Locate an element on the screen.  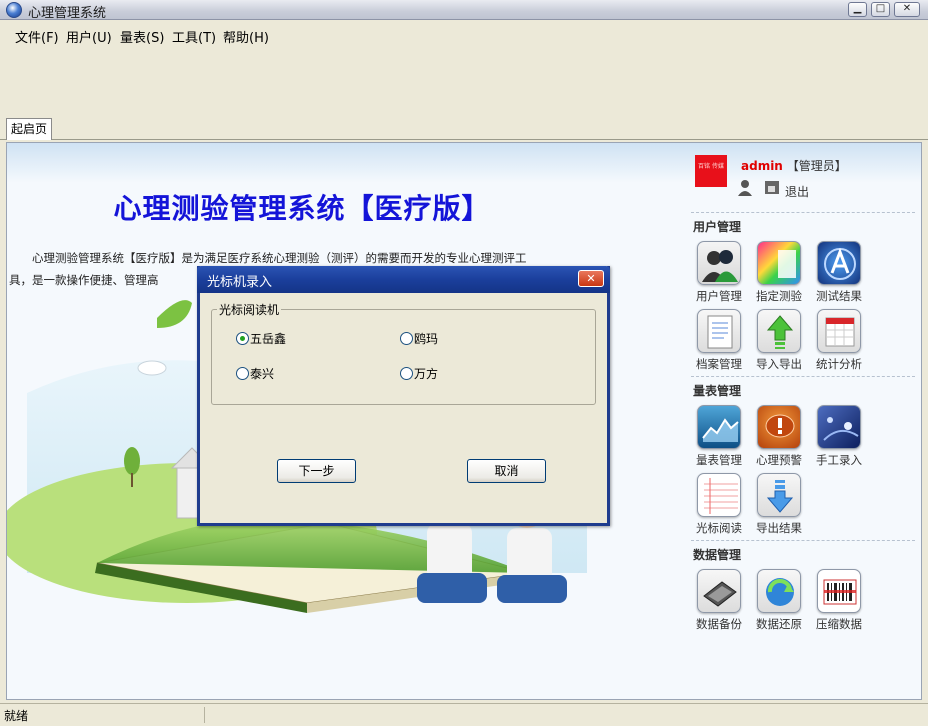
groupbox-label: 光标阅读机 is located at coordinates (249, 309).